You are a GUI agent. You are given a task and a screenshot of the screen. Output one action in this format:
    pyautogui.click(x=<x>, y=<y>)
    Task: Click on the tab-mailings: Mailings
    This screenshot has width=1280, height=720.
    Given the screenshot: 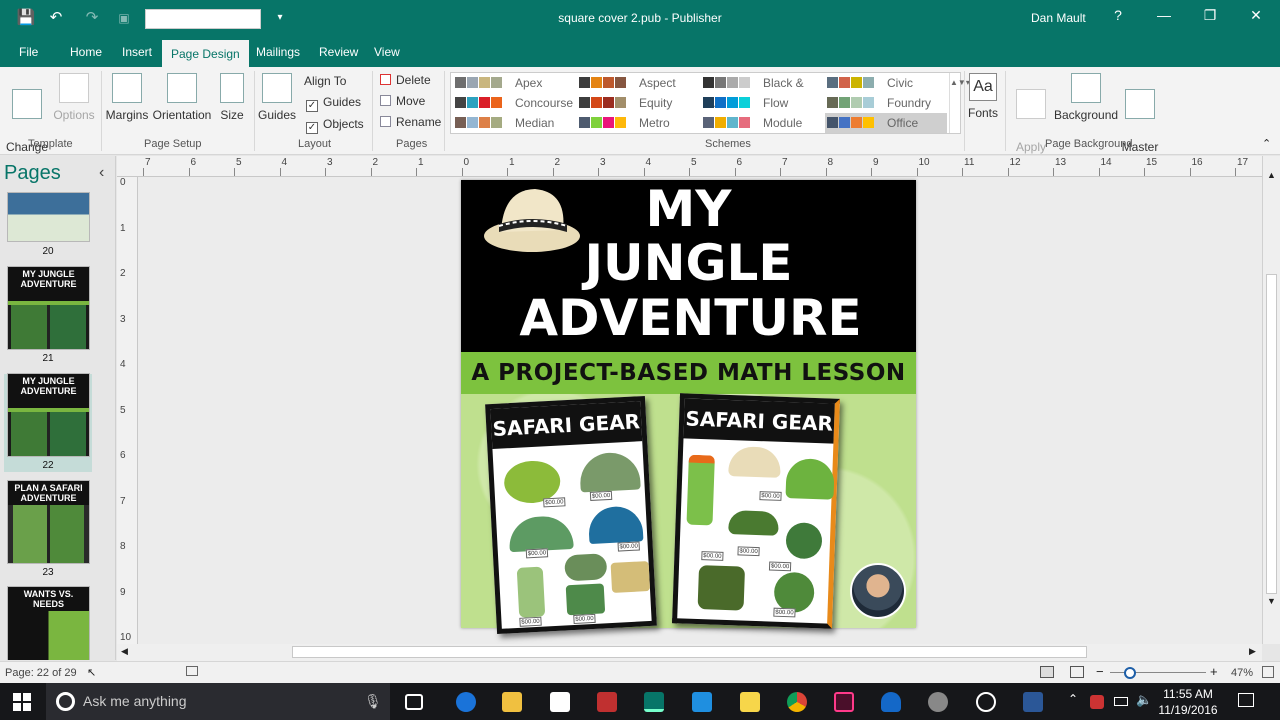 What is the action you would take?
    pyautogui.click(x=278, y=52)
    